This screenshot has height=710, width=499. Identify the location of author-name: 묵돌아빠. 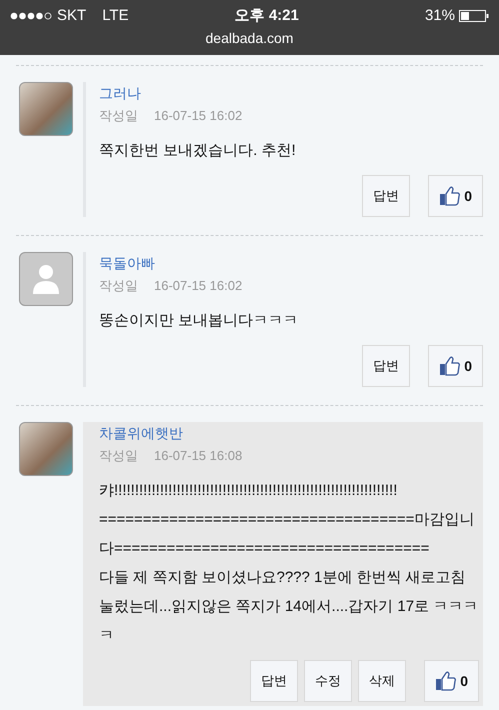
(127, 263).